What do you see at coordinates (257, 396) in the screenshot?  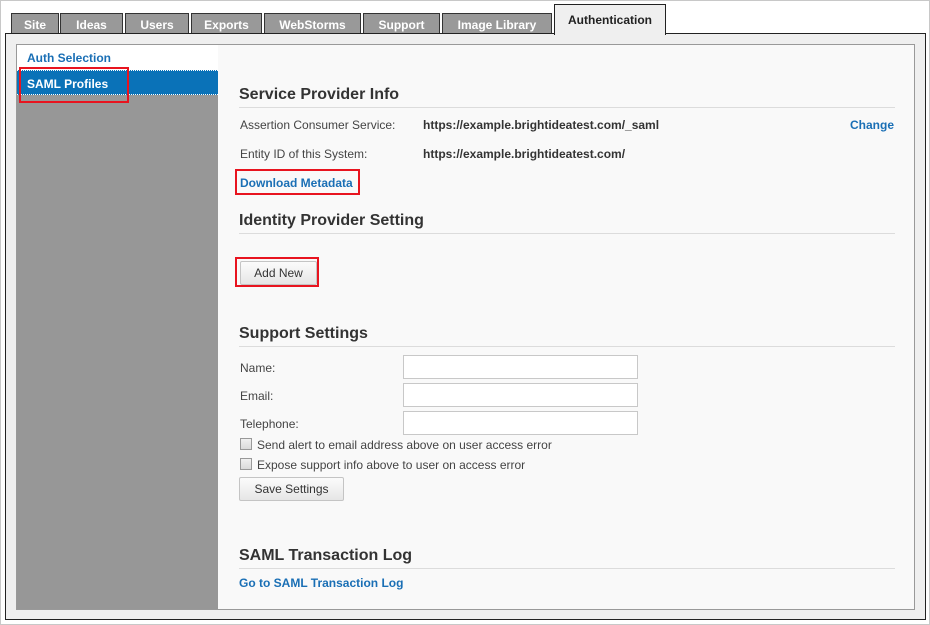 I see `email-label: Email:` at bounding box center [257, 396].